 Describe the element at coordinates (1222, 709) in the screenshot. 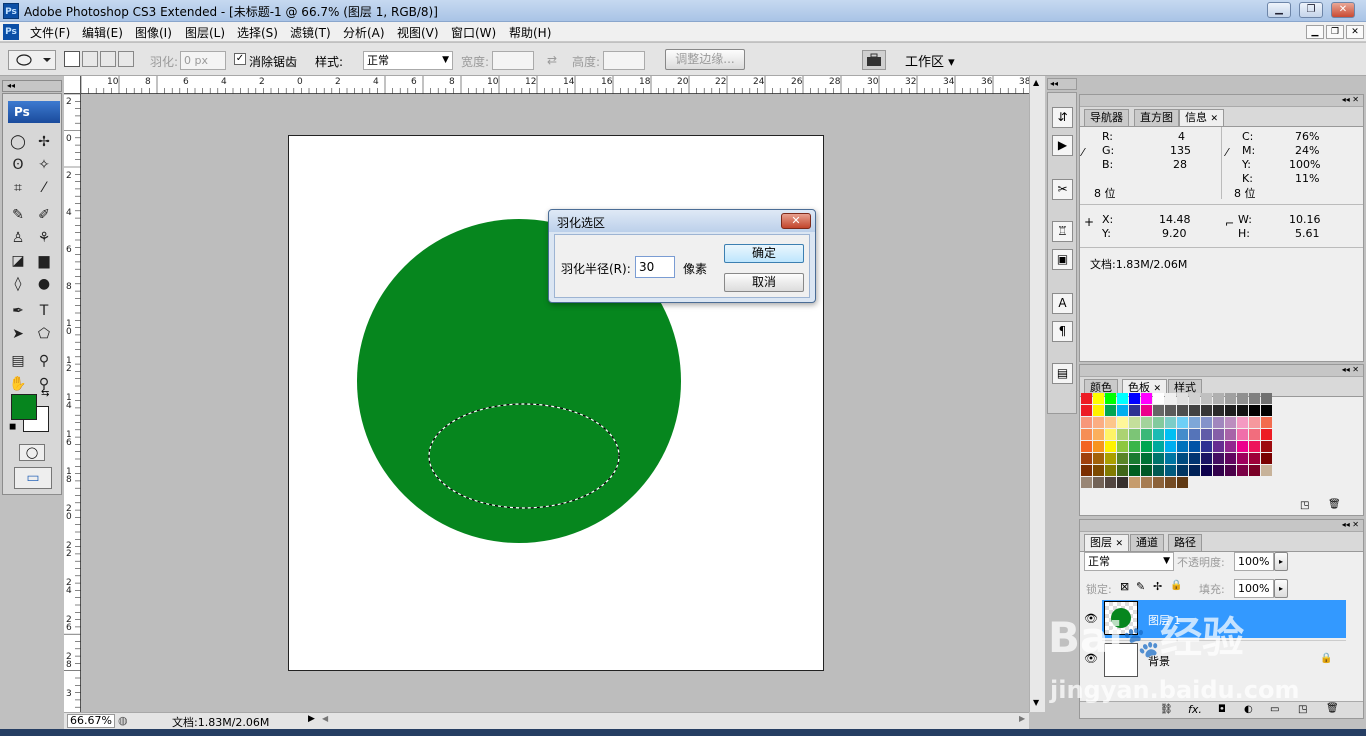

I see `mask-icon: ◘` at that location.